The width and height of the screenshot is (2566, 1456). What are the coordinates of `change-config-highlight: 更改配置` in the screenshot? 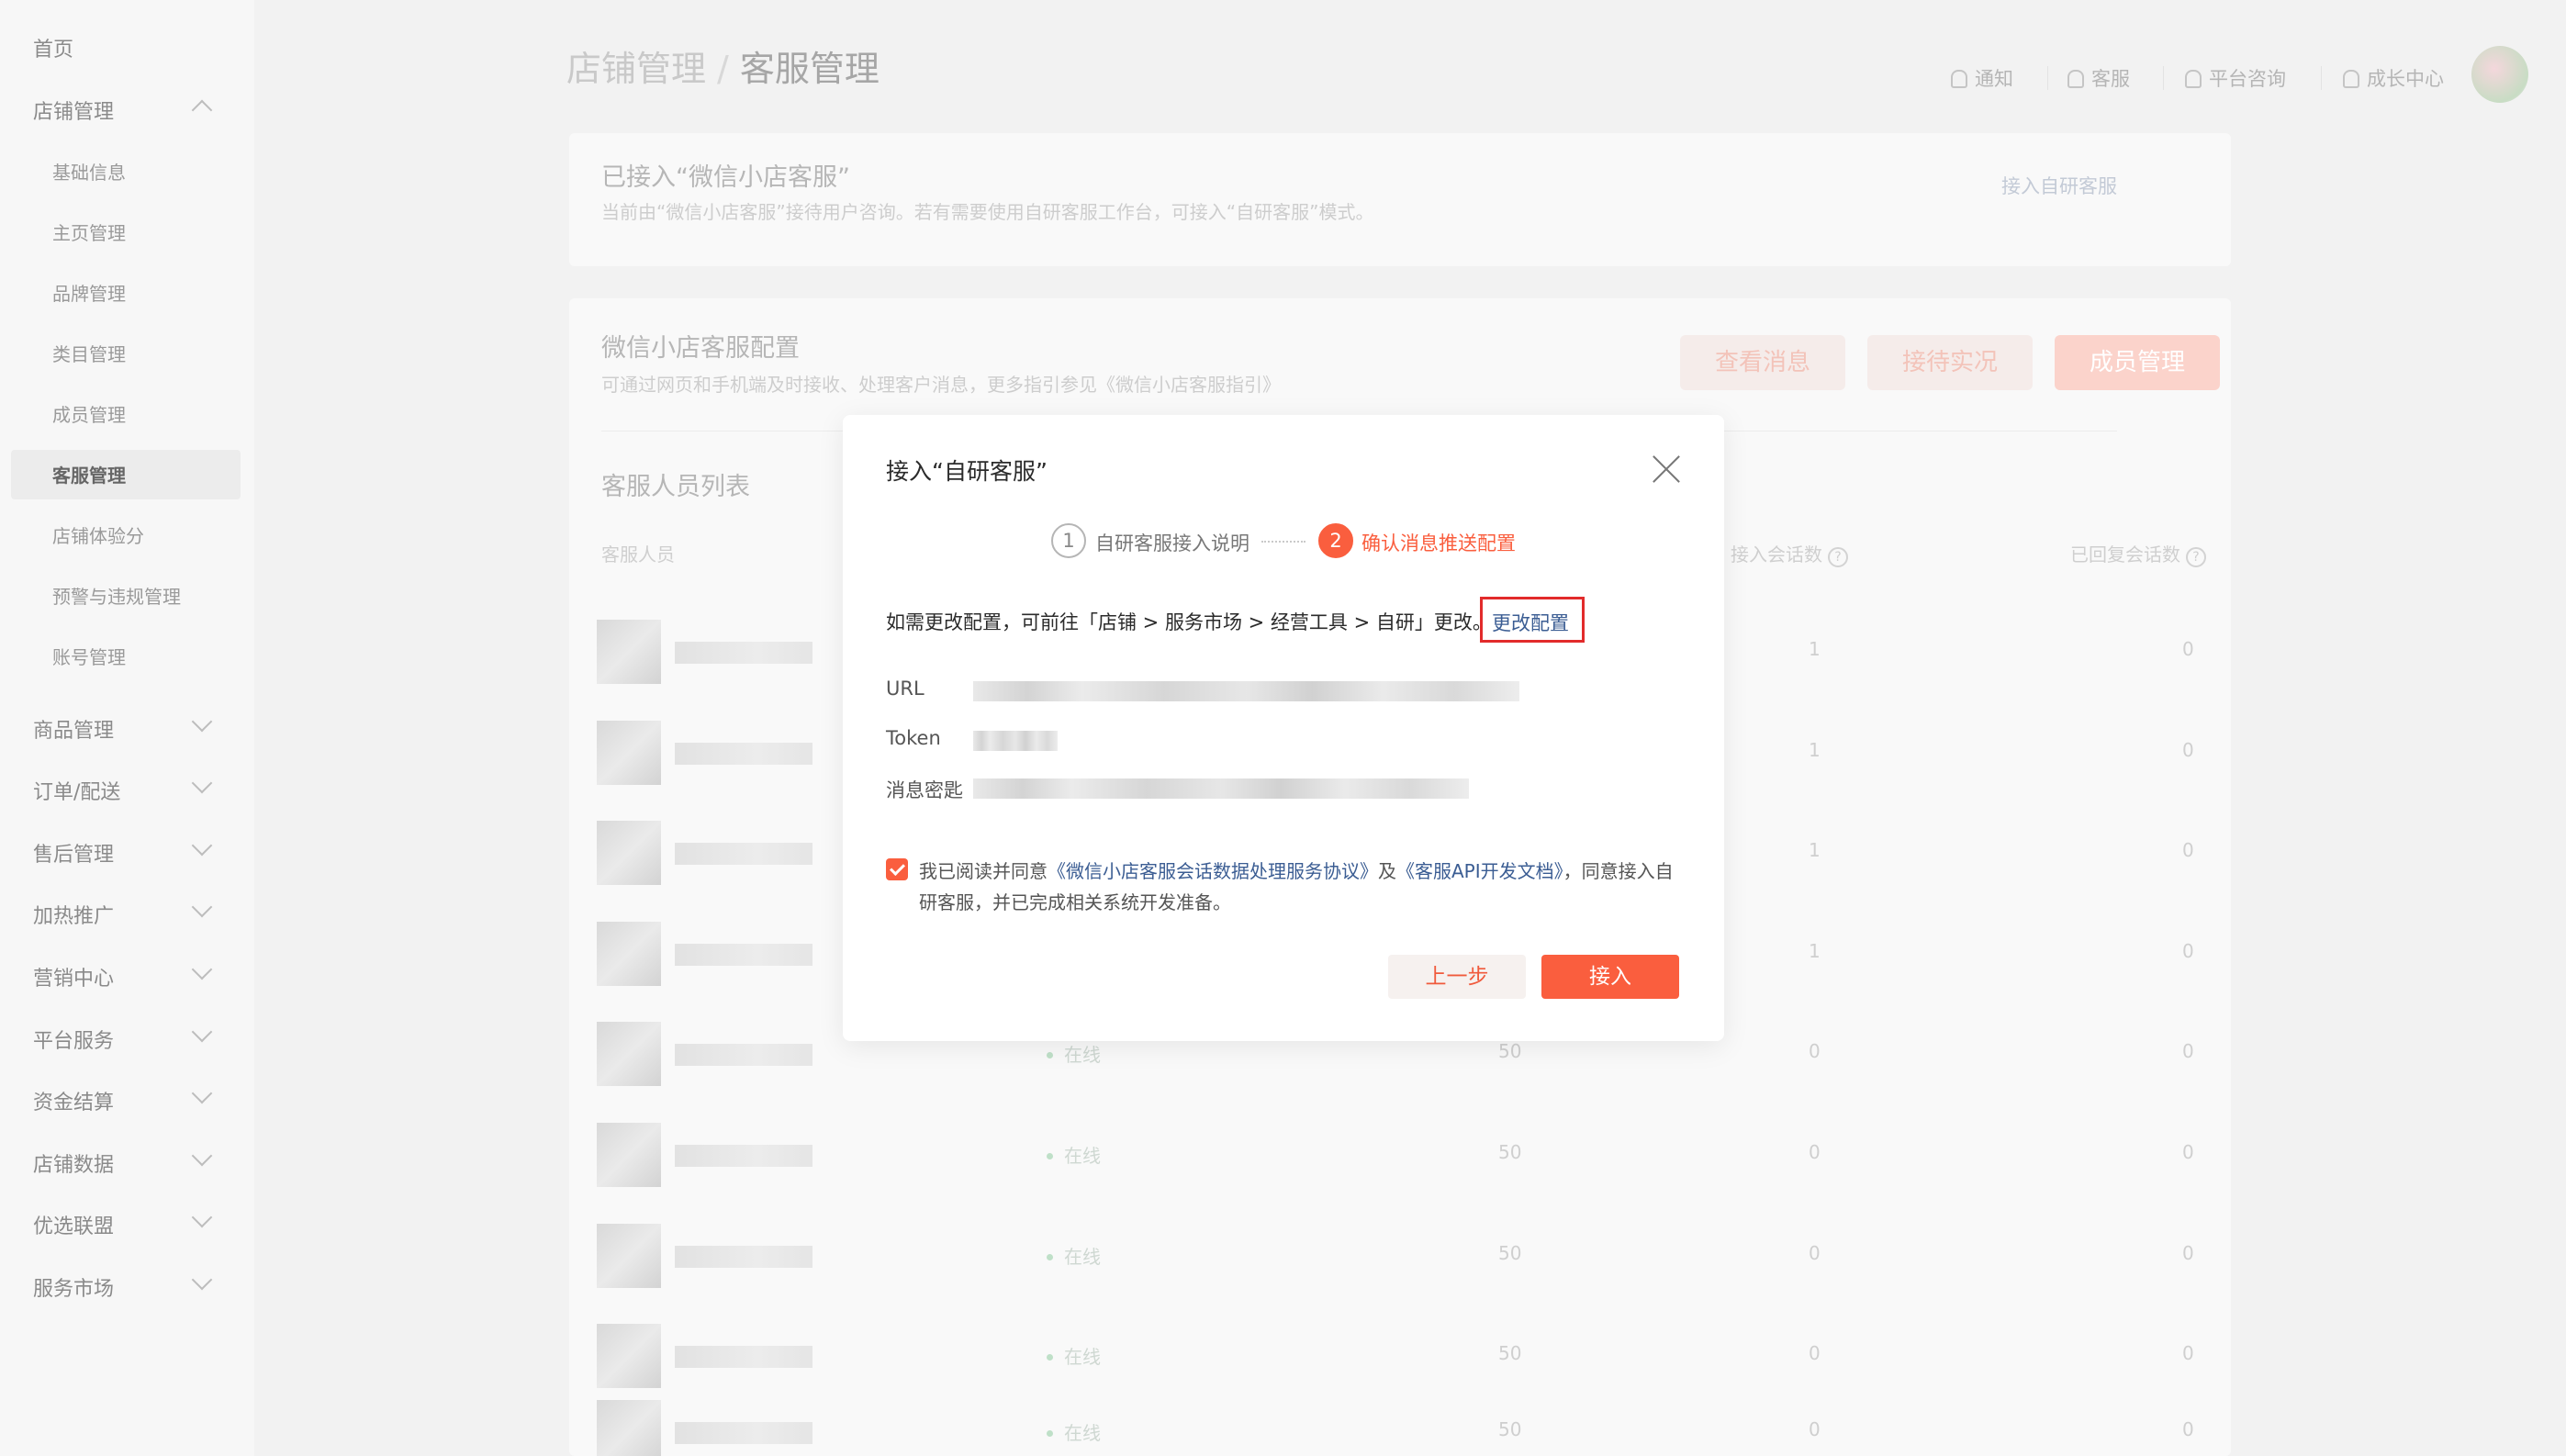 It's located at (1533, 620).